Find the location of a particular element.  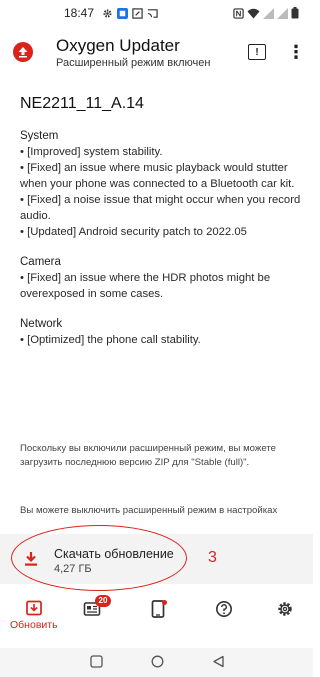

gear-icon is located at coordinates (107, 13).